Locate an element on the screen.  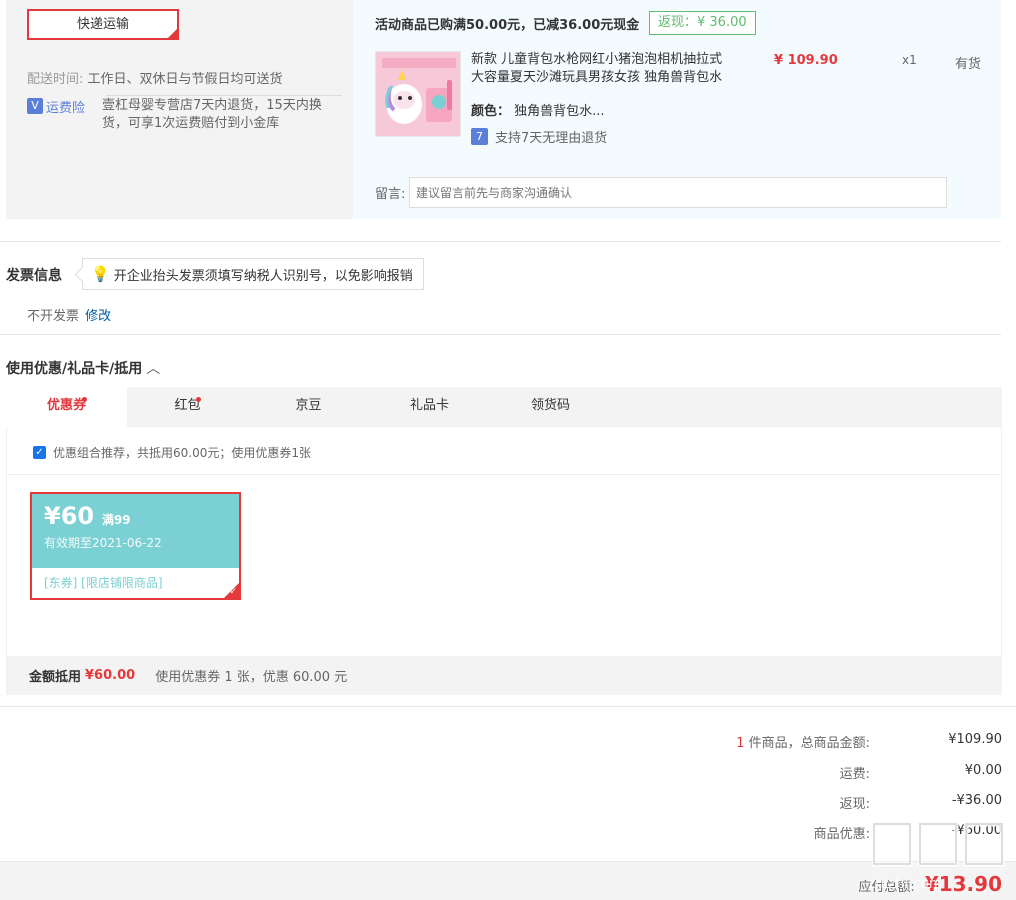
shipping-method-label: 快递运输 is located at coordinates (102, 24).